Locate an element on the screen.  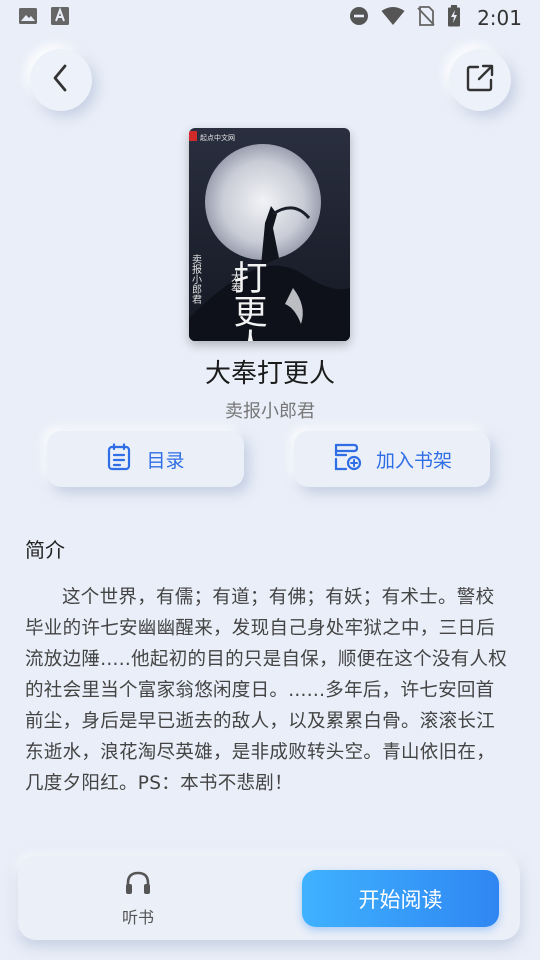
no-sim-icon is located at coordinates (426, 18).